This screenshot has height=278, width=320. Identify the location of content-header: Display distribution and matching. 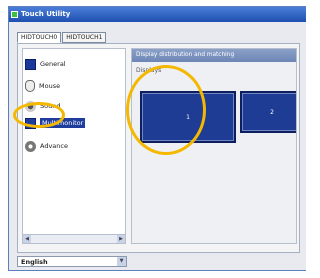
(214, 55).